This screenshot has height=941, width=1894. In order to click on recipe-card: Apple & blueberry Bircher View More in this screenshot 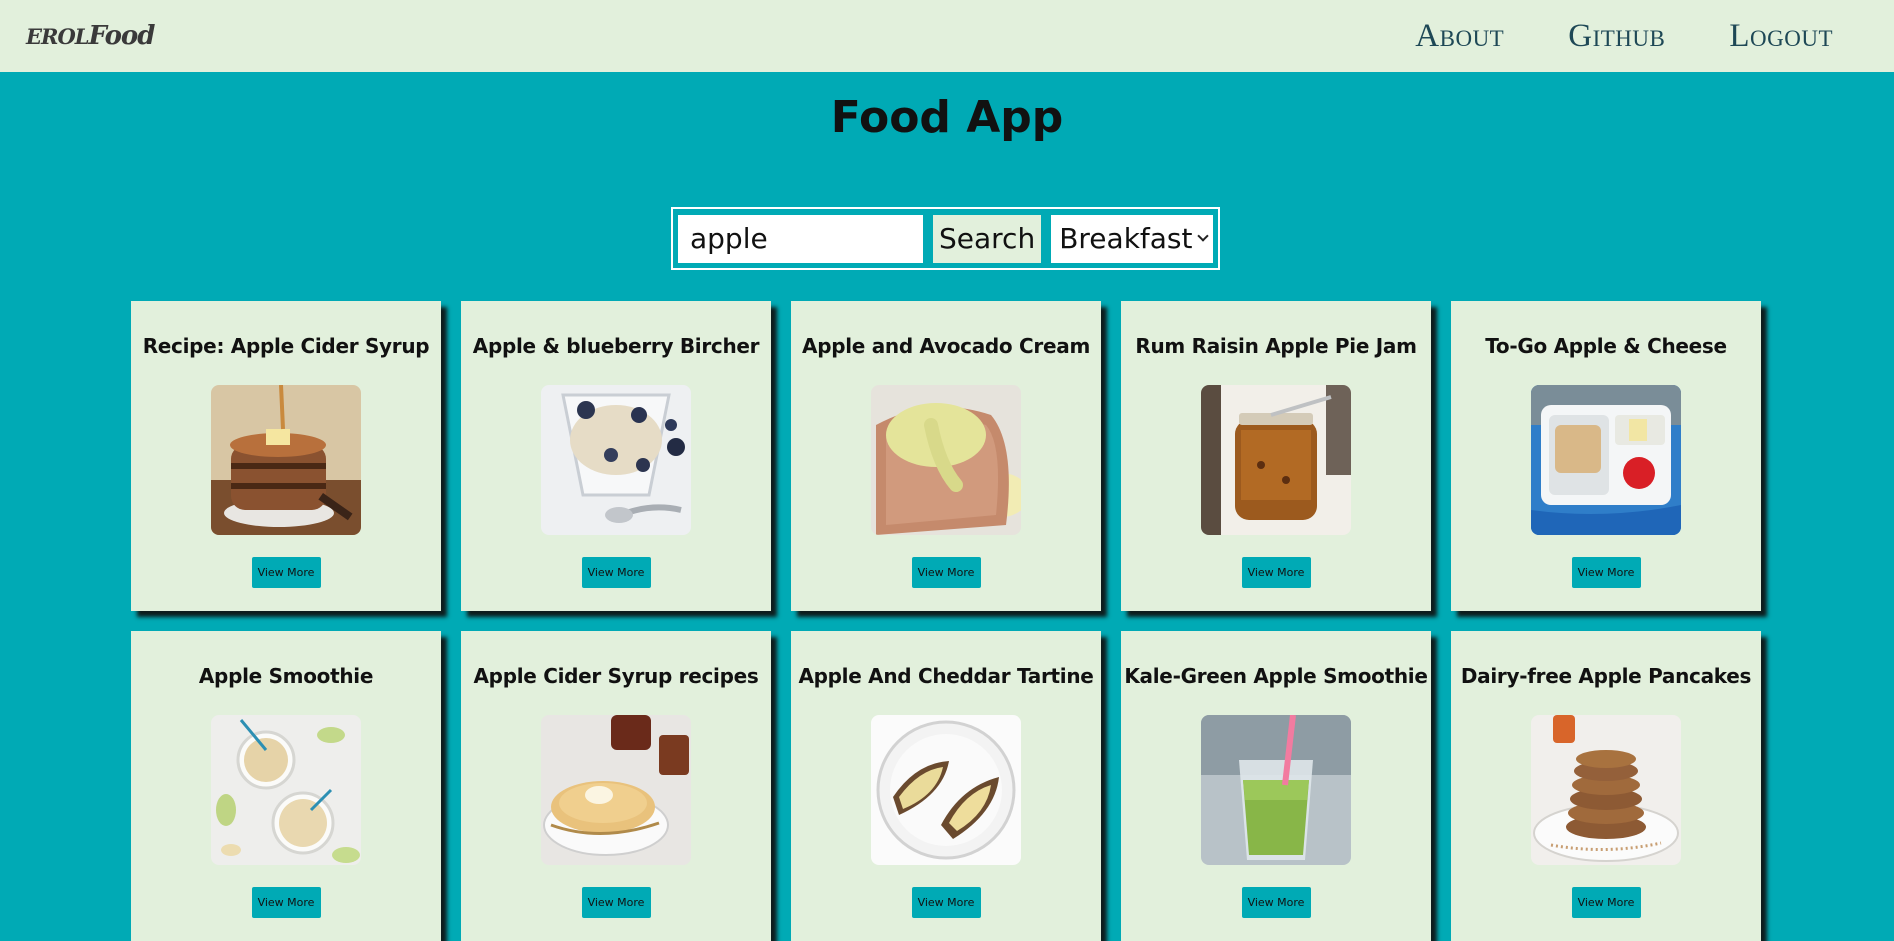, I will do `click(616, 456)`.